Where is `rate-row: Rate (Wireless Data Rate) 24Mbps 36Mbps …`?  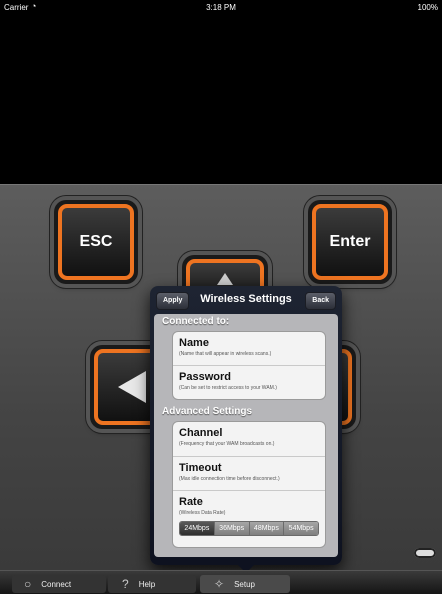
rate-row: Rate (Wireless Data Rate) 24Mbps 36Mbps … is located at coordinates (249, 518).